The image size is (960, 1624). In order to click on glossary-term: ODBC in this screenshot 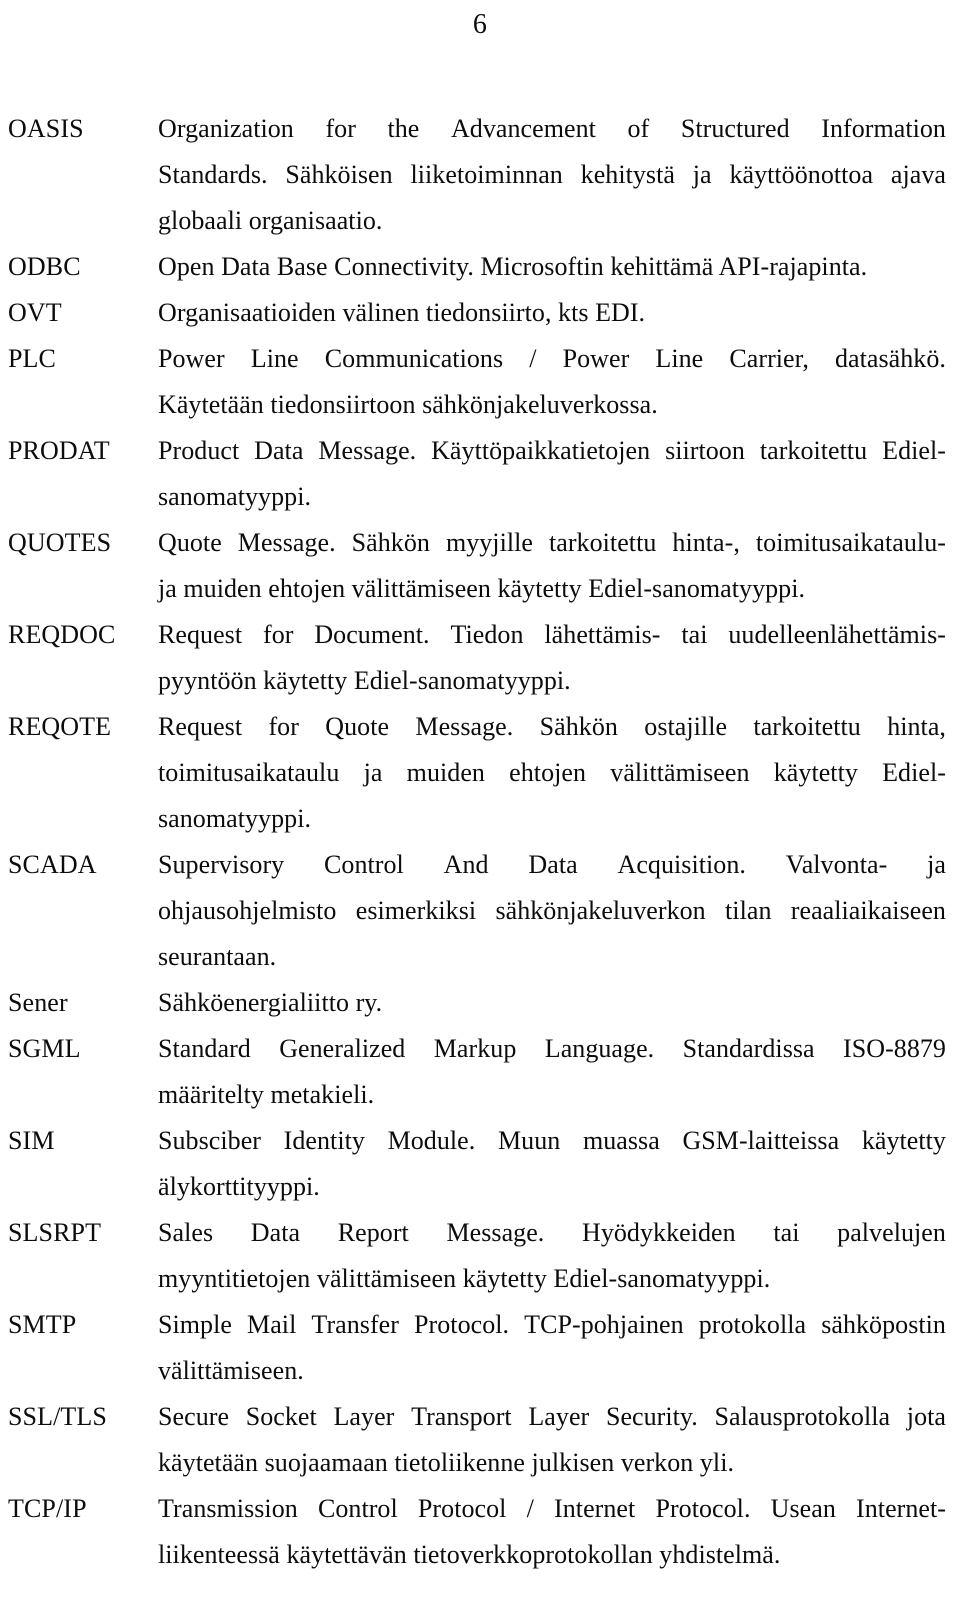, I will do `click(44, 266)`.